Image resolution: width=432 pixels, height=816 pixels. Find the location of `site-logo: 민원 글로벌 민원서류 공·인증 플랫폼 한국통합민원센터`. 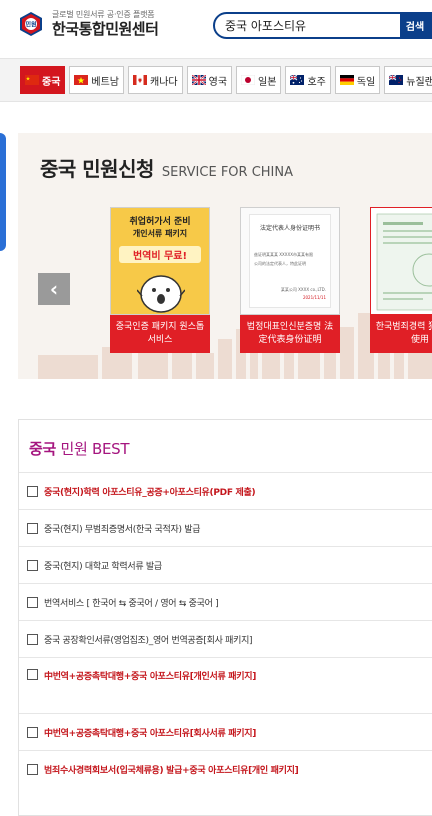

site-logo: 민원 글로벌 민원서류 공·인증 플랫폼 한국통합민원센터 is located at coordinates (88, 24).